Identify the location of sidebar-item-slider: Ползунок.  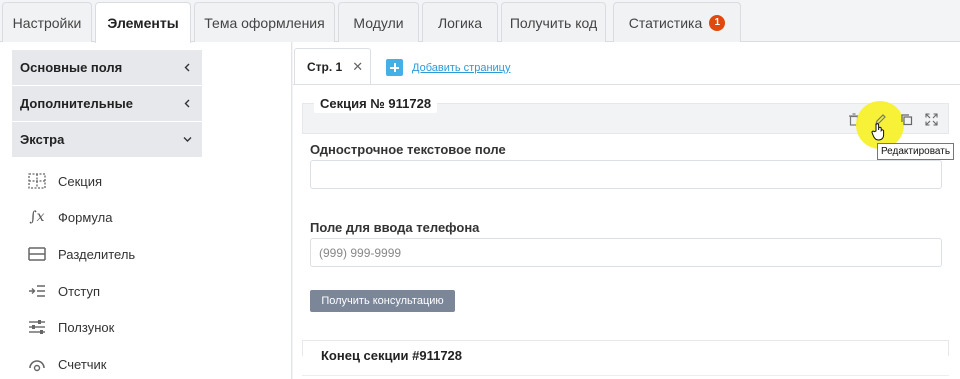
(70, 327).